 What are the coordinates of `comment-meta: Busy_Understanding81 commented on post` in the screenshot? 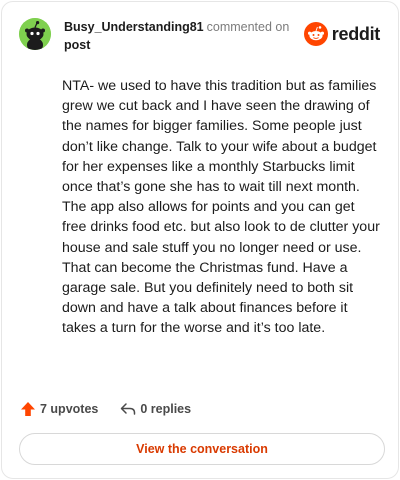 It's located at (184, 36).